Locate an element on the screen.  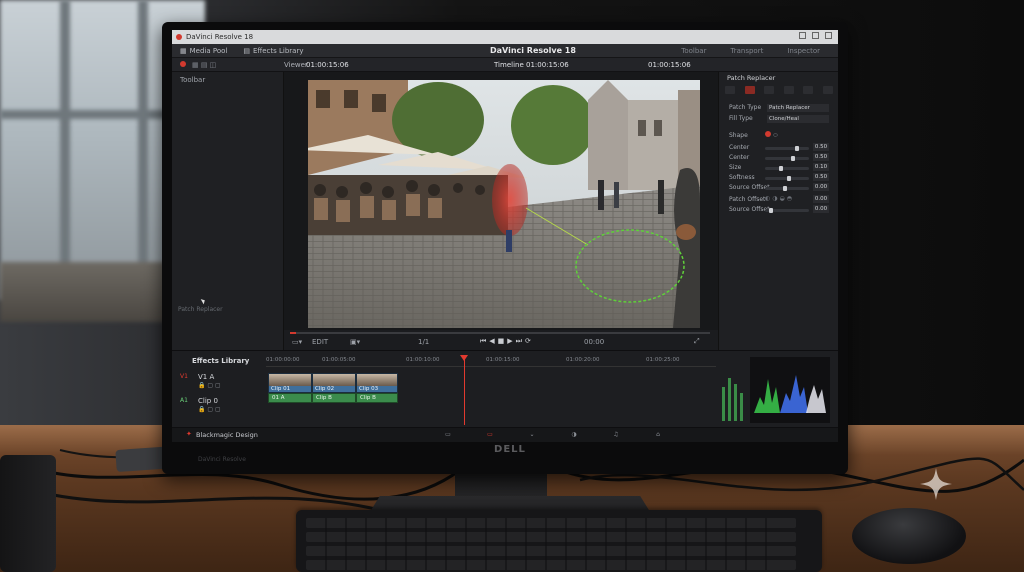
right-tab-transport: Transport is located at coordinates (746, 51).